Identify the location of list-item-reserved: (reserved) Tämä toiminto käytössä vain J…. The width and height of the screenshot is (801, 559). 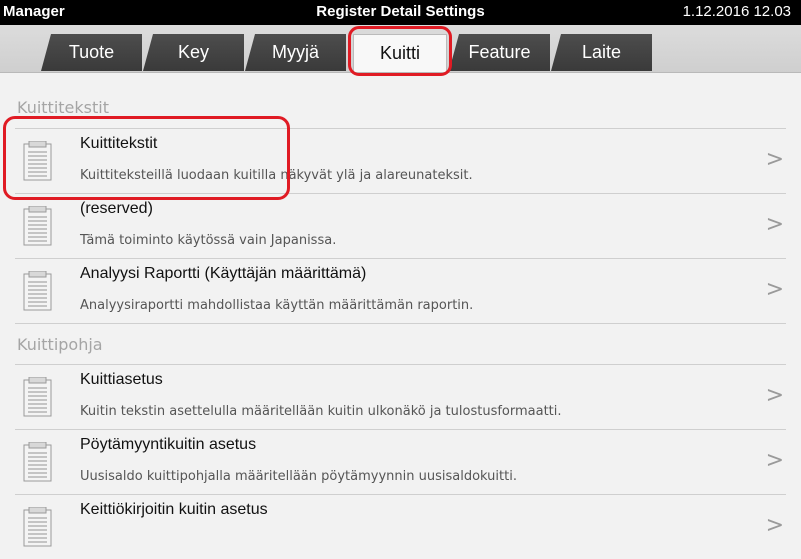
(400, 226).